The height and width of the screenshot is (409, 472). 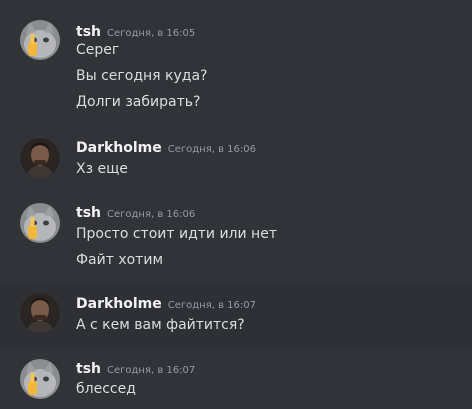 I want to click on message-group: tsh Сегодня, в 16:07 блессед, so click(x=236, y=379).